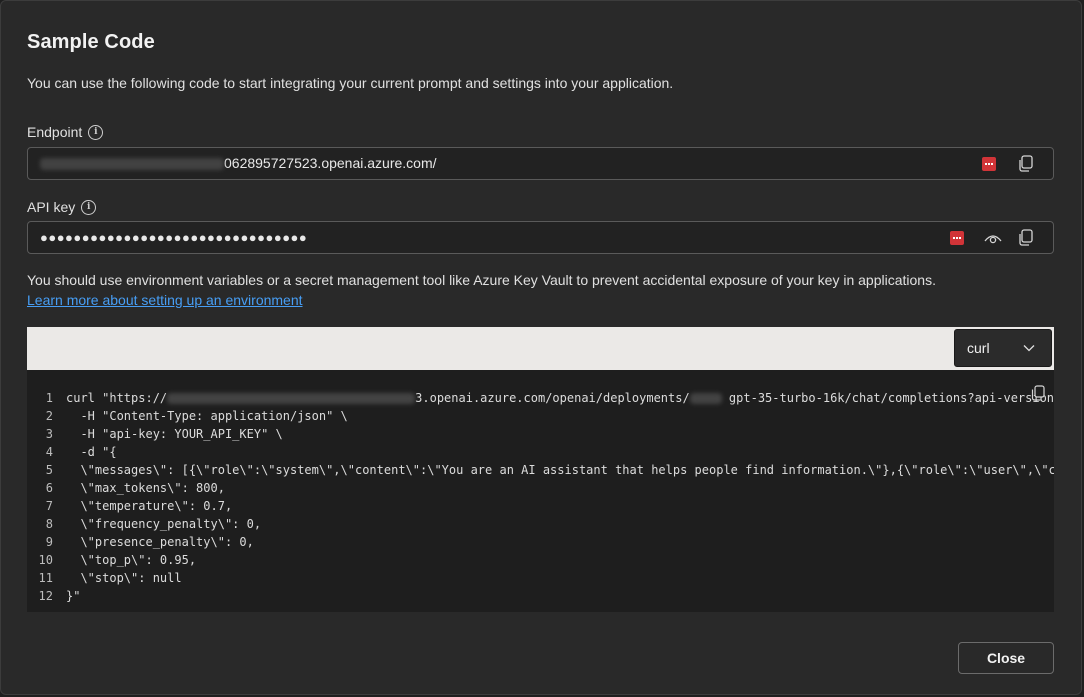 This screenshot has height=697, width=1084. What do you see at coordinates (73, 596) in the screenshot?
I see `code-text: }"` at bounding box center [73, 596].